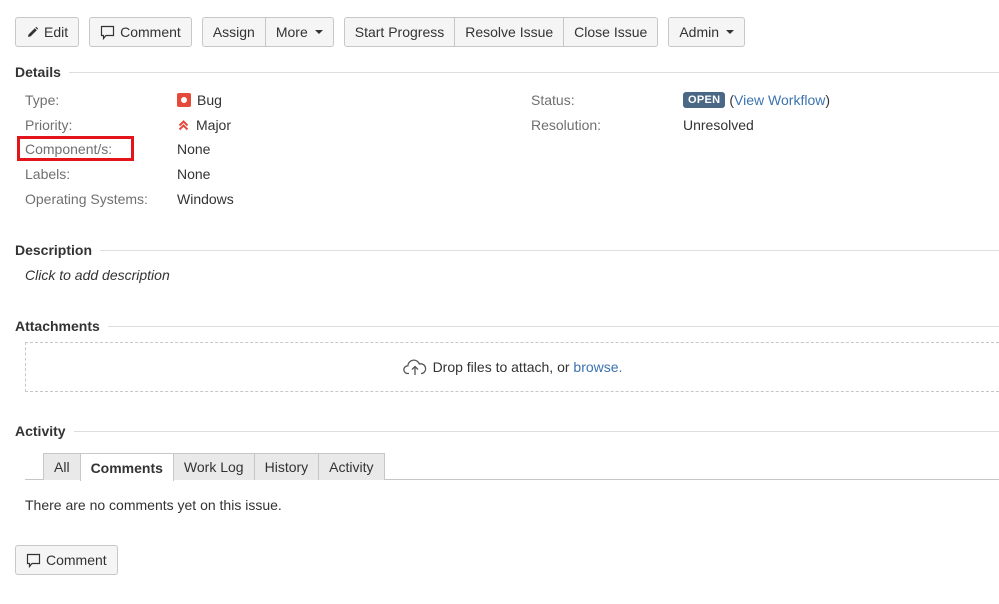 Image resolution: width=999 pixels, height=604 pixels. I want to click on admin-button: Admin, so click(707, 32).